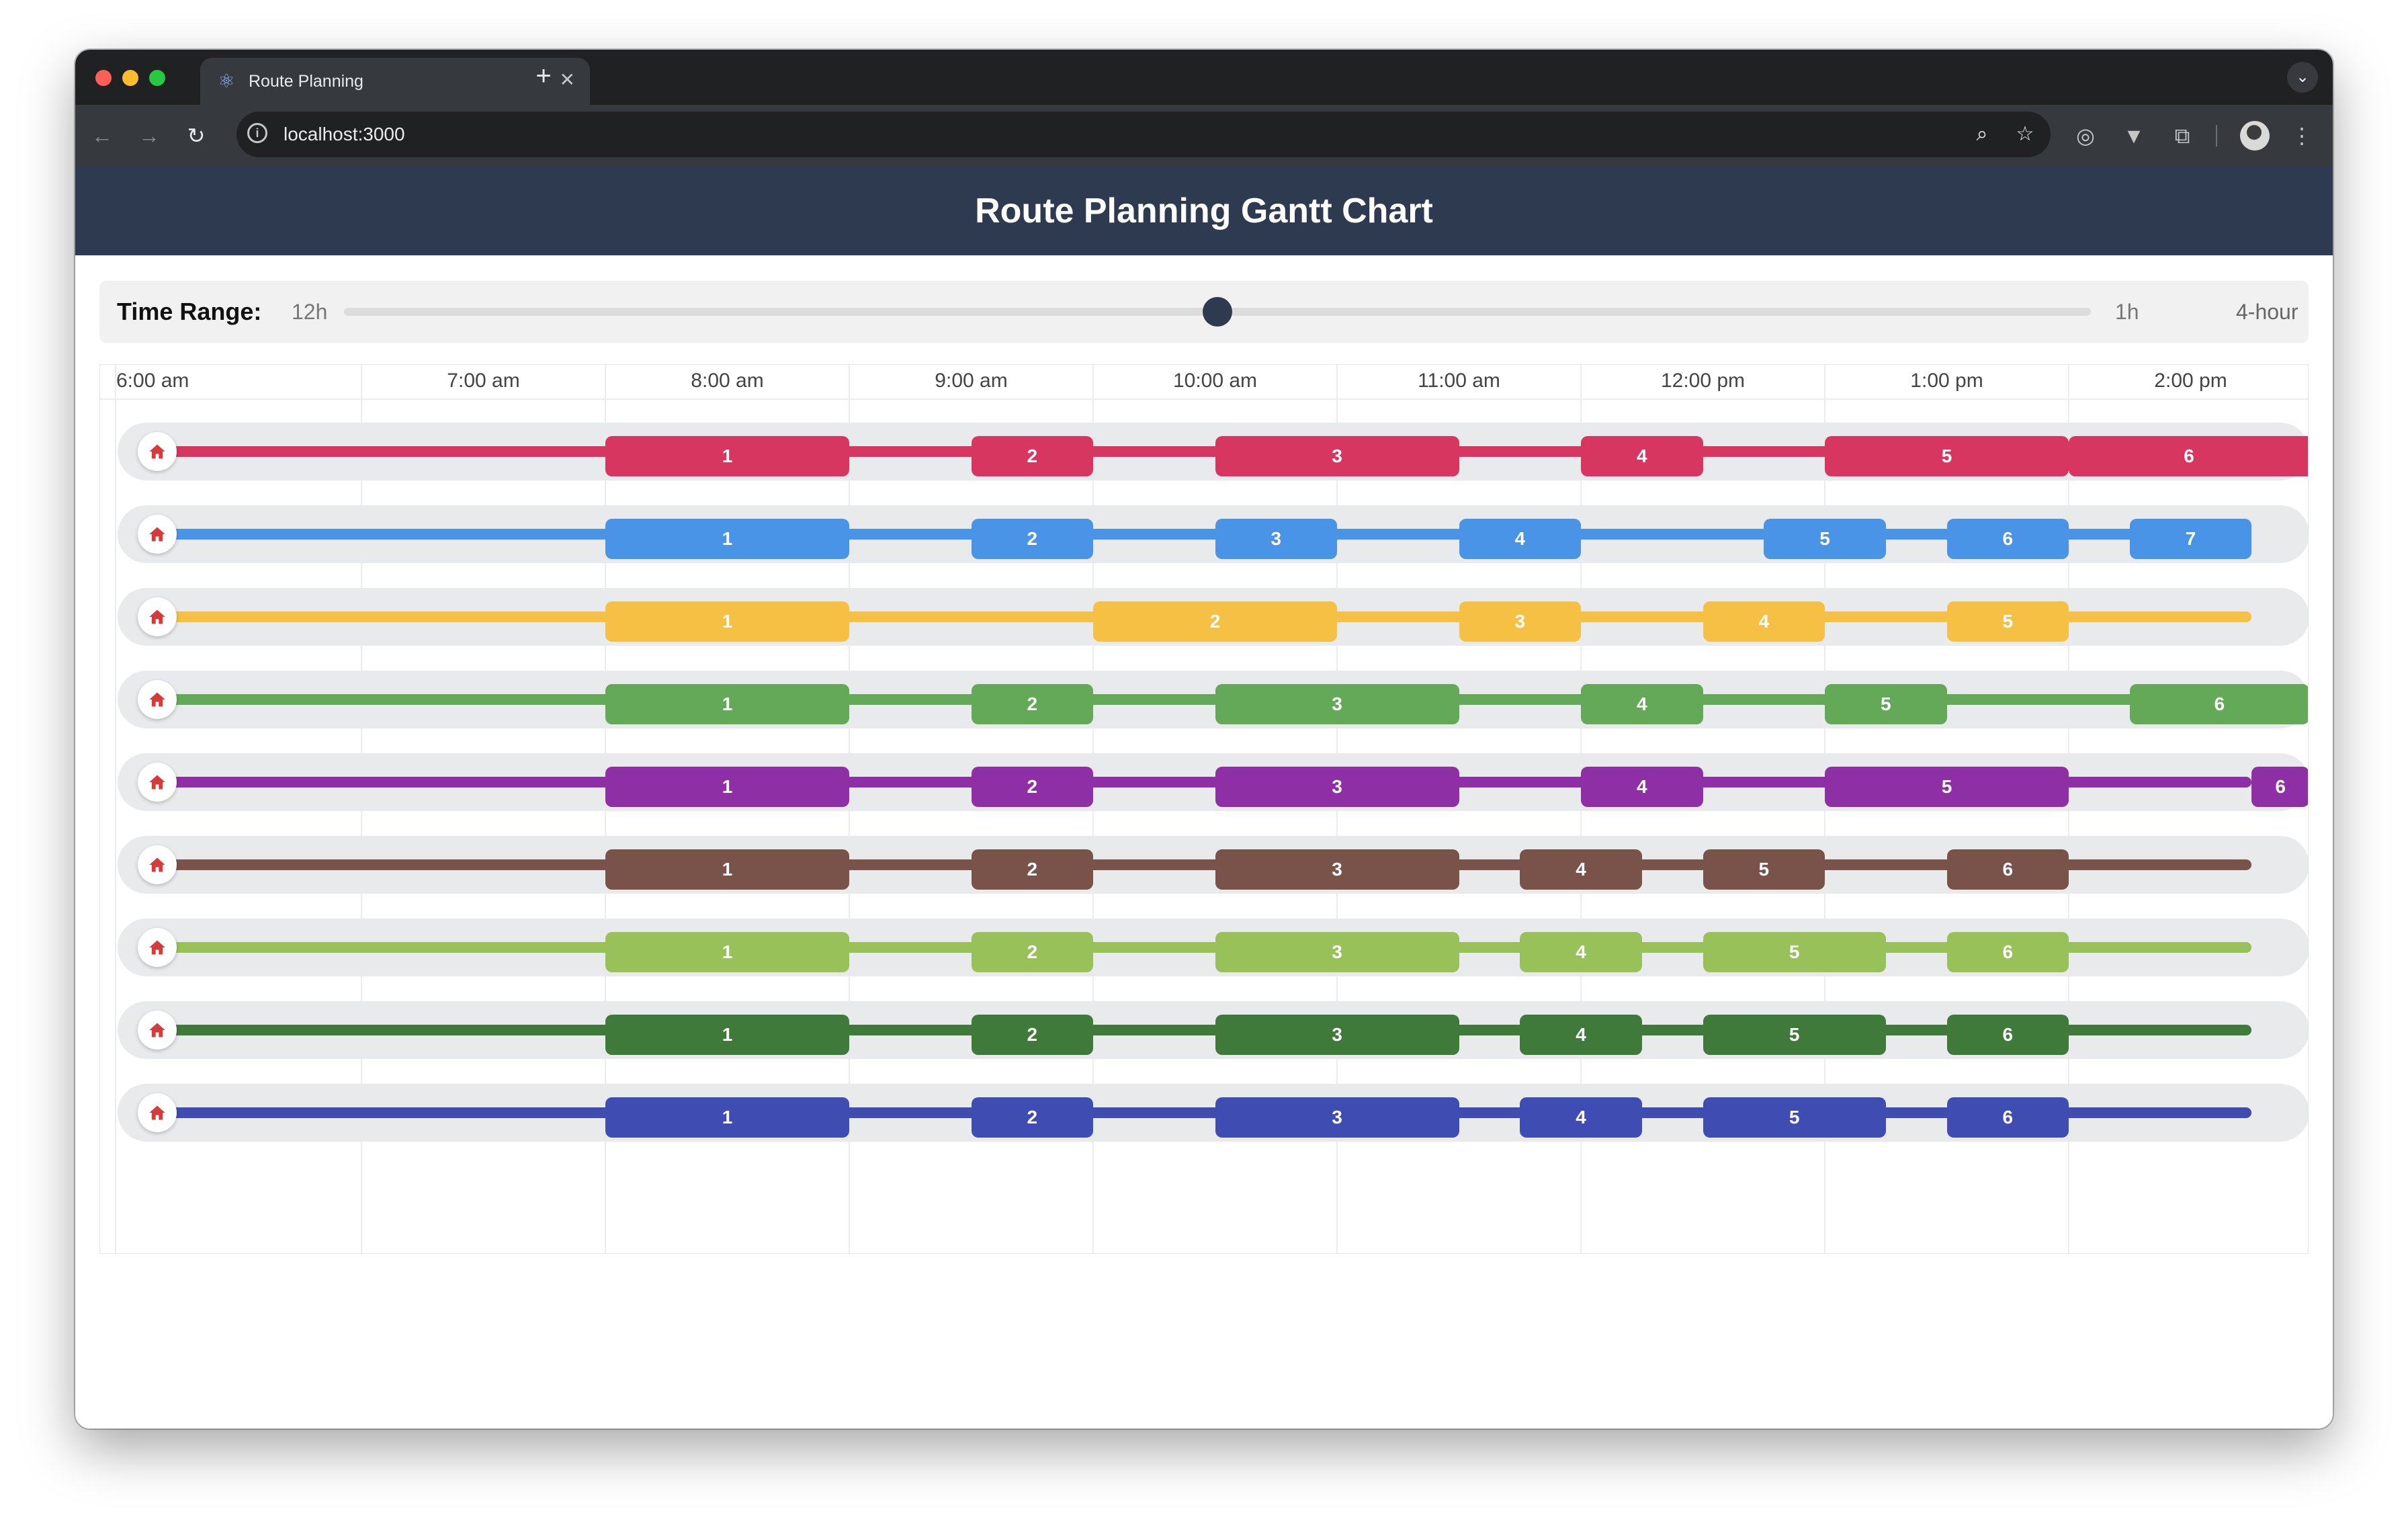 This screenshot has height=1528, width=2408. What do you see at coordinates (2182, 136) in the screenshot?
I see `extensions-puzzle-icon: ⧉` at bounding box center [2182, 136].